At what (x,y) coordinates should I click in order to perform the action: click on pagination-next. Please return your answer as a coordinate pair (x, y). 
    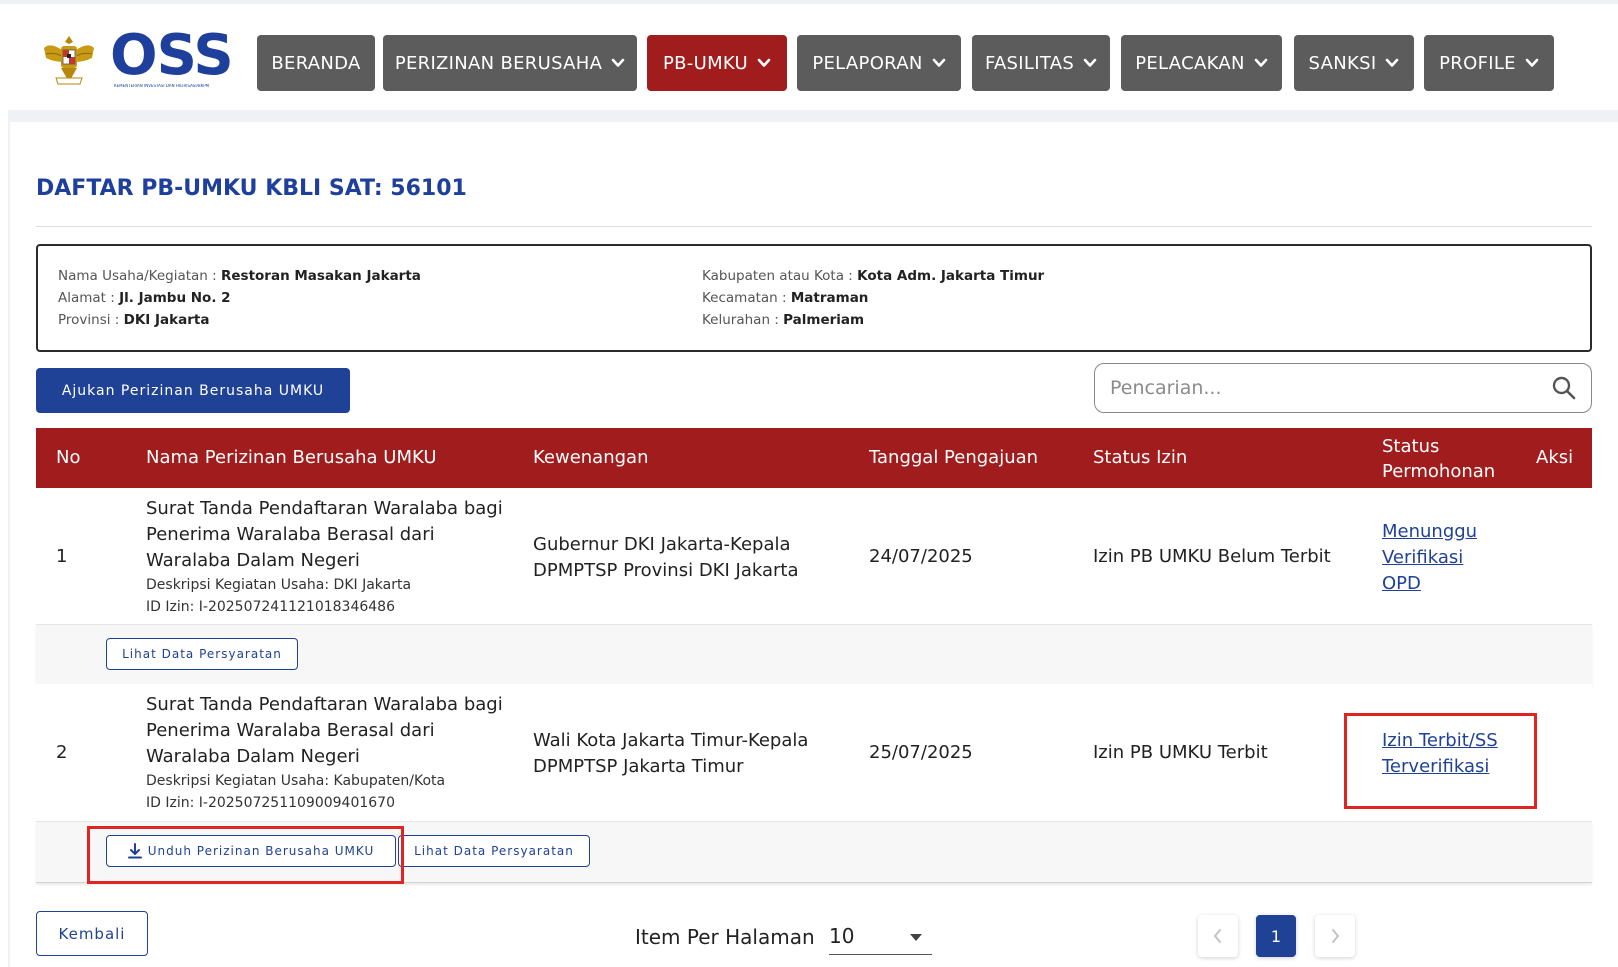
    Looking at the image, I should click on (1335, 936).